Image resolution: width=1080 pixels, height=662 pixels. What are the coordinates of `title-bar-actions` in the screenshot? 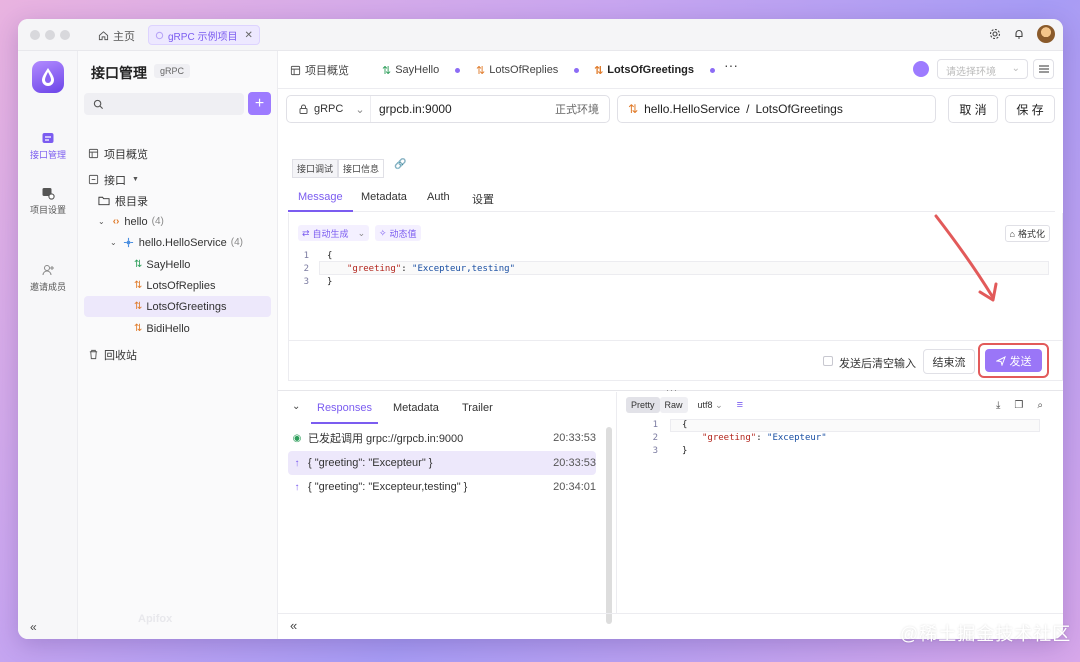 It's located at (1022, 34).